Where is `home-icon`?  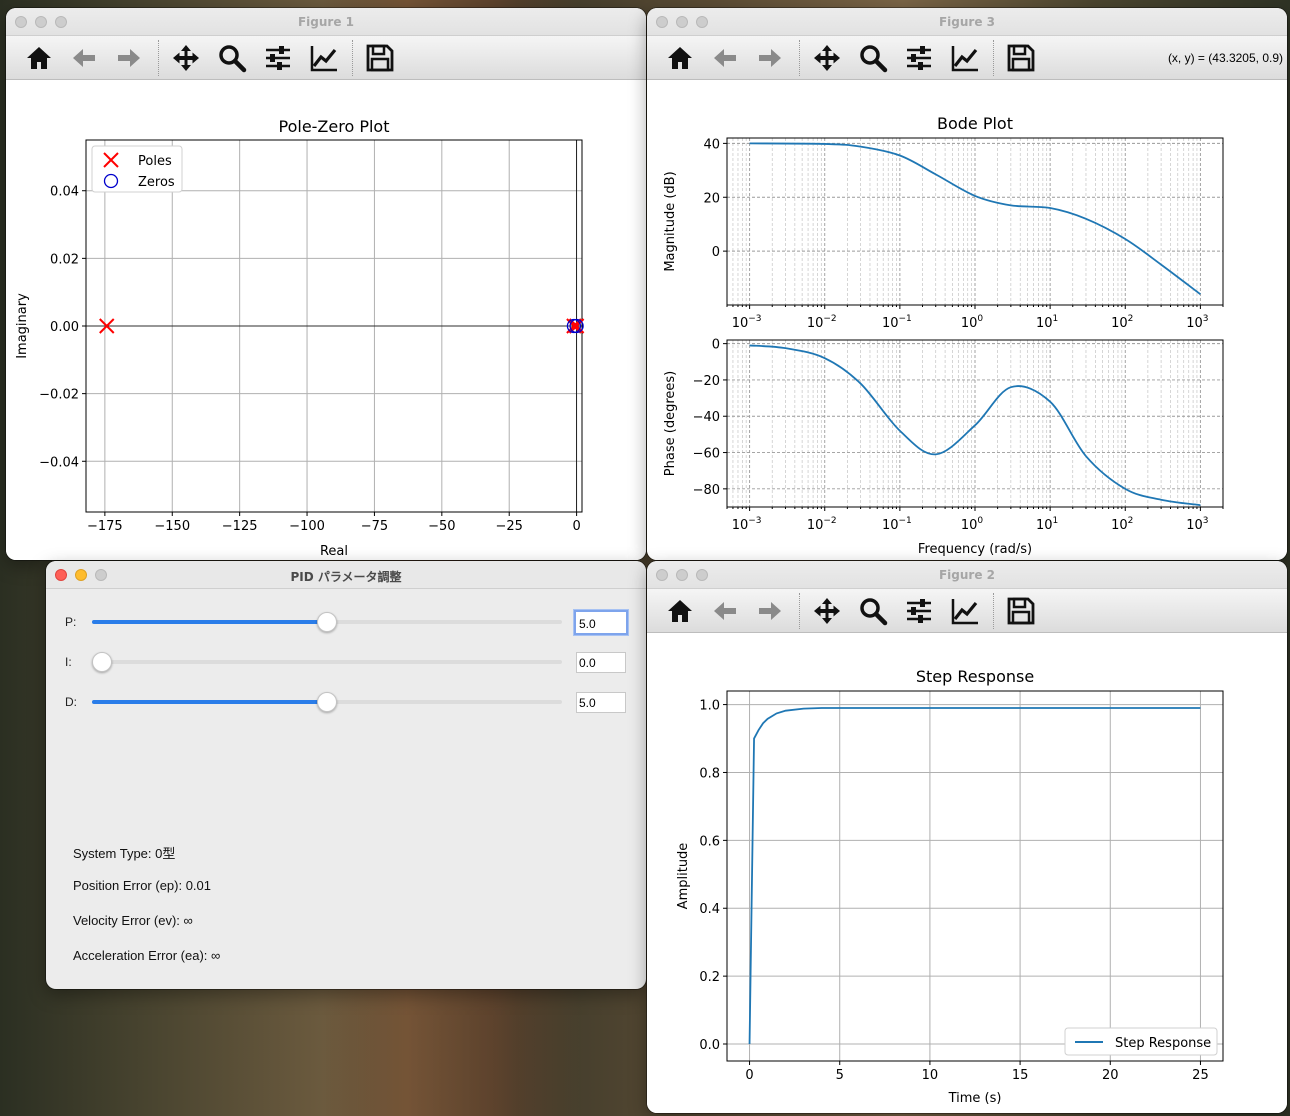
home-icon is located at coordinates (39, 58).